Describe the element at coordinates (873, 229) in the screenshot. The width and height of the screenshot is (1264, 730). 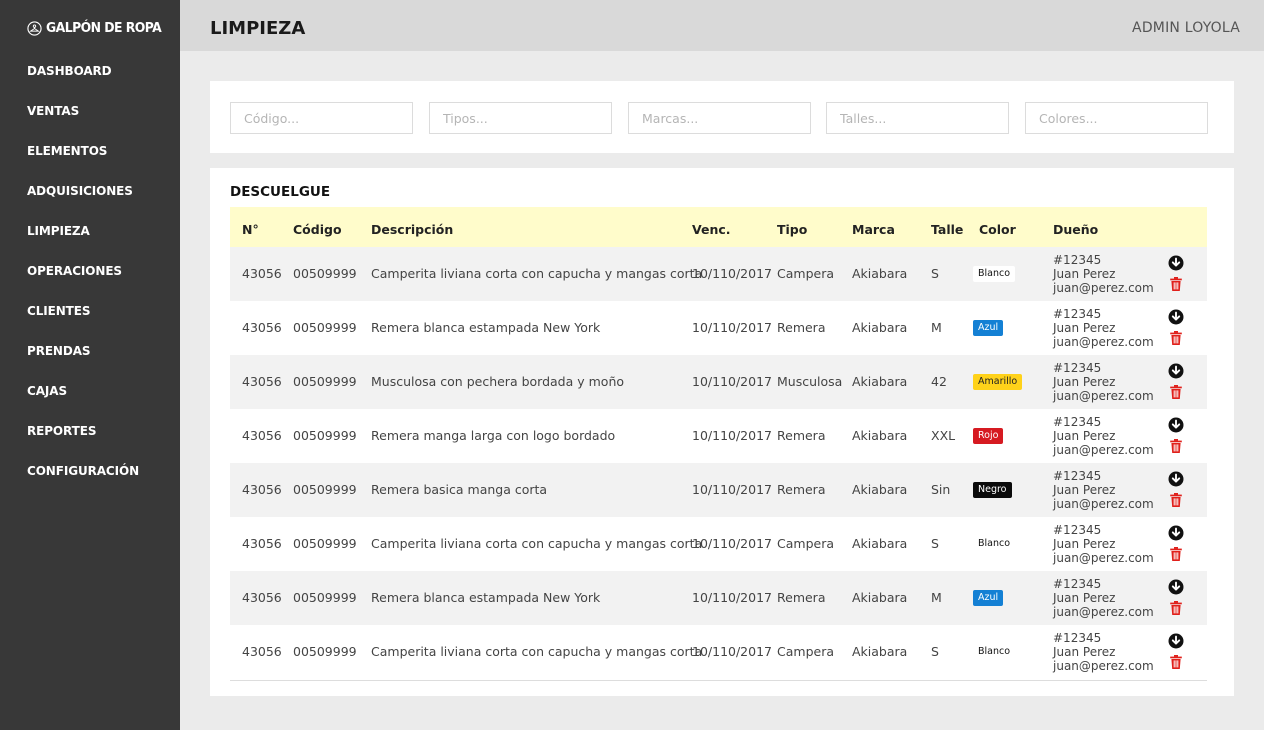
I see `column-header-marca: Marca` at that location.